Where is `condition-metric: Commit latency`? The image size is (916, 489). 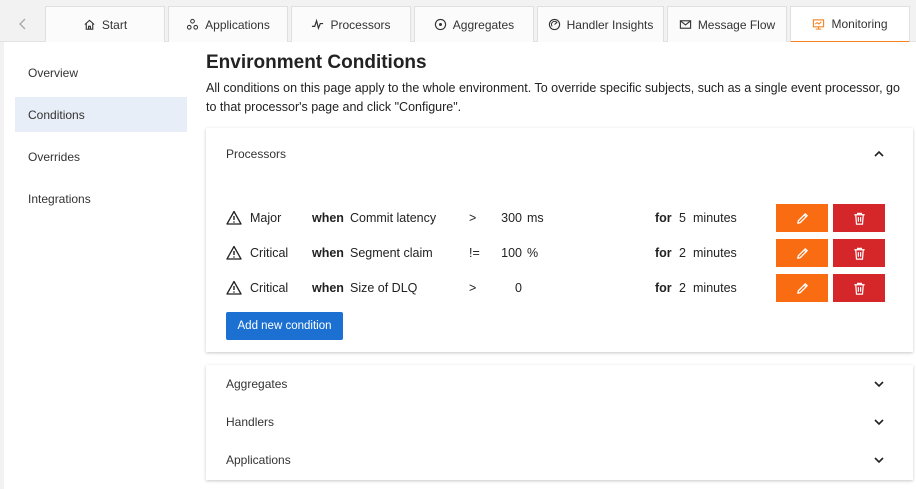
condition-metric: Commit latency is located at coordinates (393, 218).